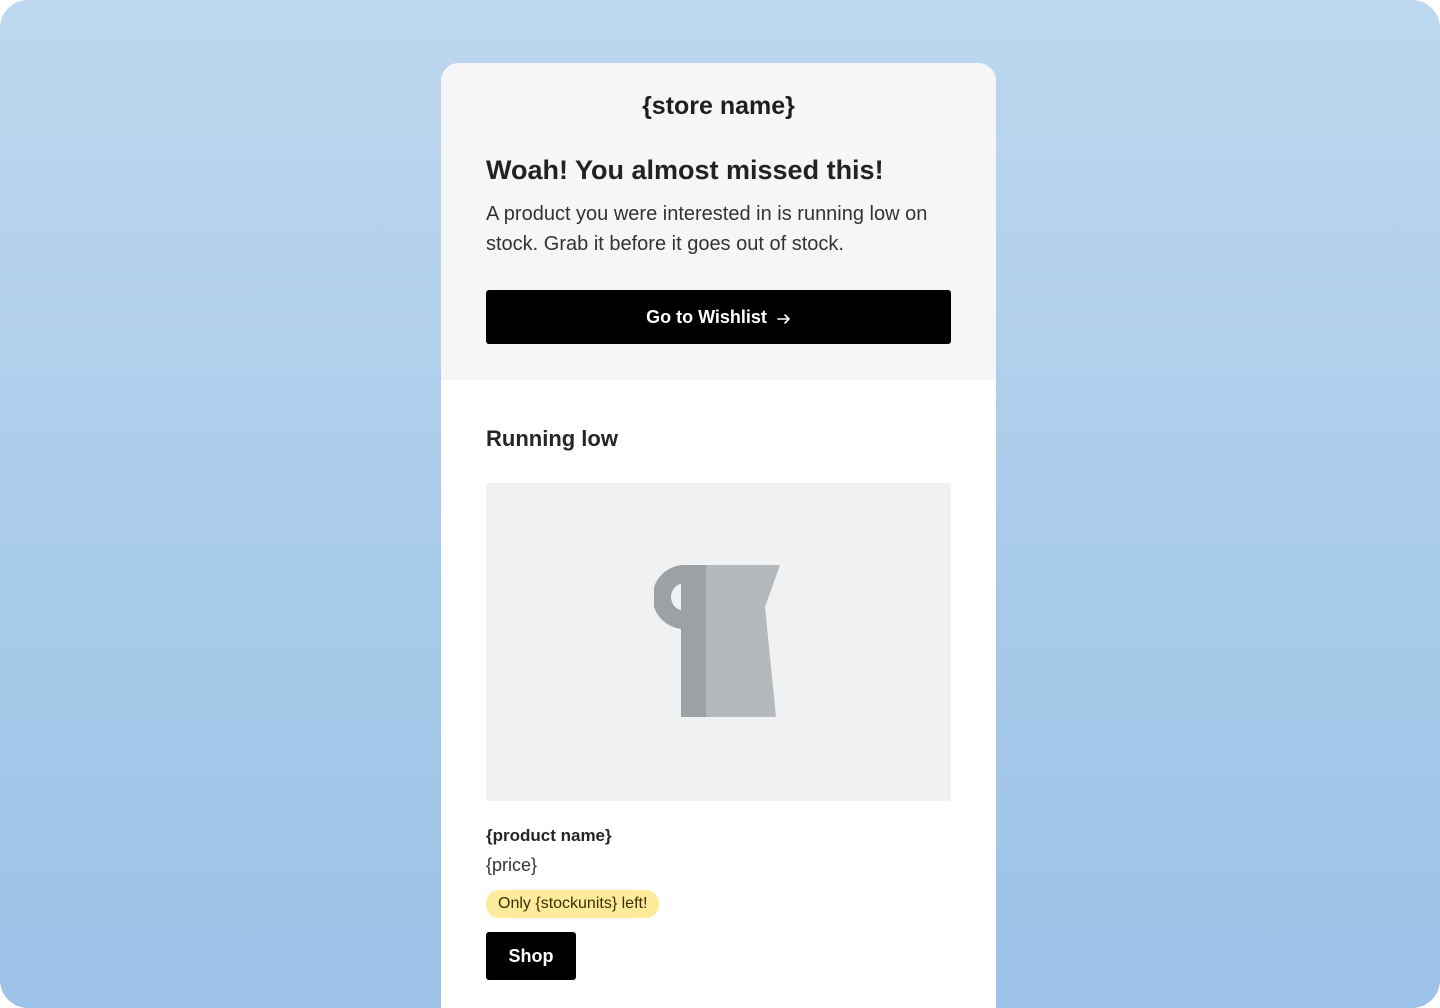 The height and width of the screenshot is (1008, 1440). I want to click on go-to-wishlist-button: Go to Wishlist, so click(718, 317).